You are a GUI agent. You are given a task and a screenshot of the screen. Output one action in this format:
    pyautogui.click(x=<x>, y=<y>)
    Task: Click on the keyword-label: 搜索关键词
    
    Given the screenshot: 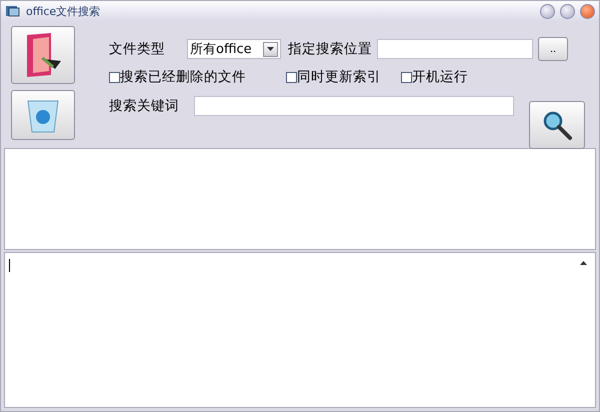 What is the action you would take?
    pyautogui.click(x=144, y=106)
    